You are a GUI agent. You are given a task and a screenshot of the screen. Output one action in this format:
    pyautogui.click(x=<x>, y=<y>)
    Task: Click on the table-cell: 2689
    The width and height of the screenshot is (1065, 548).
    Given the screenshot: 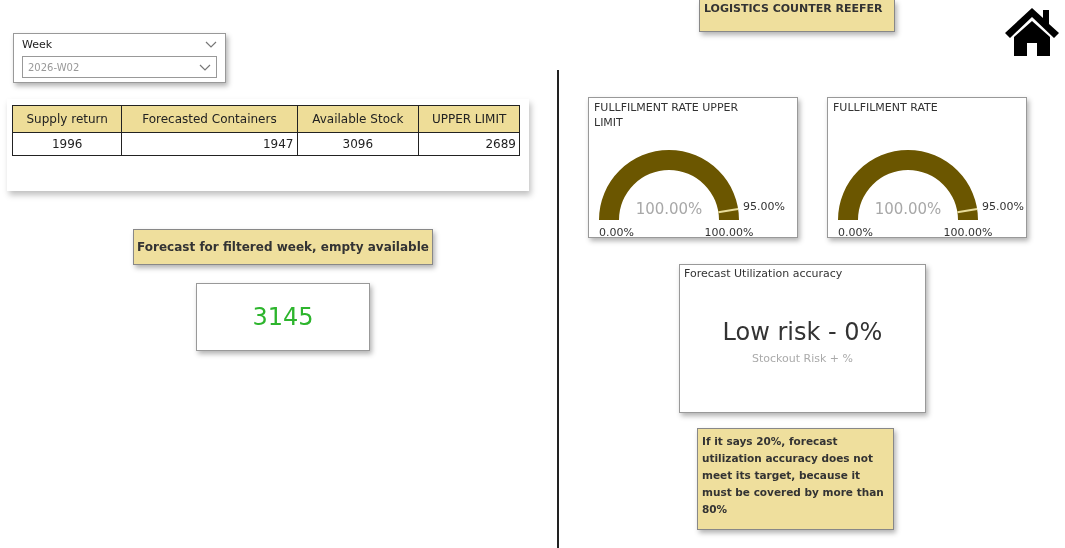 What is the action you would take?
    pyautogui.click(x=469, y=144)
    